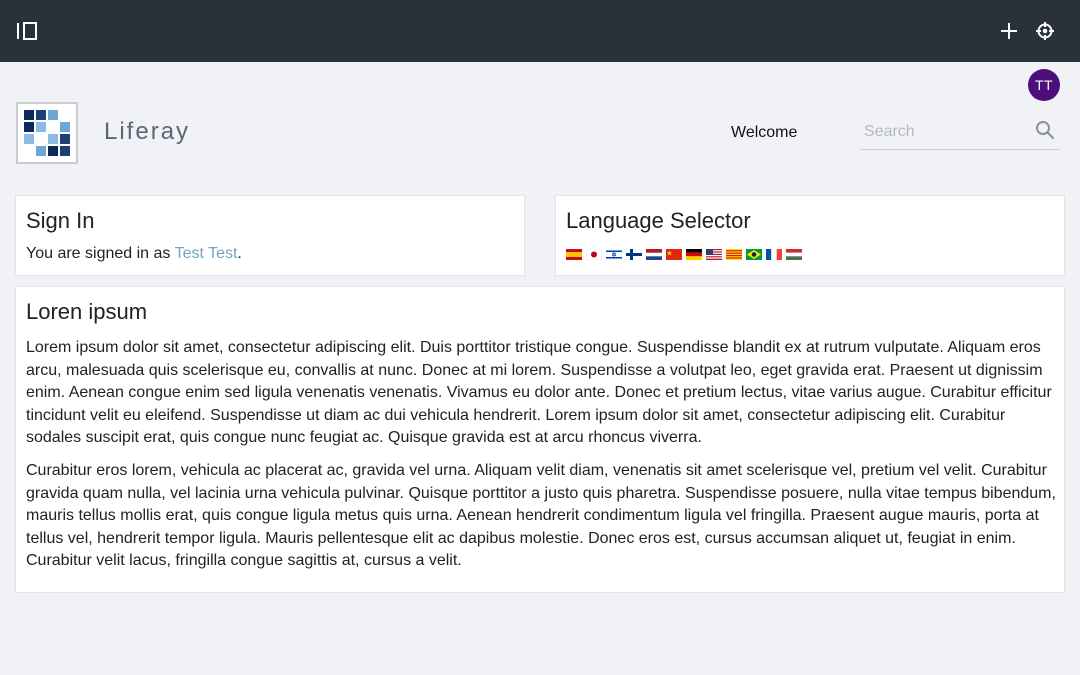 The image size is (1080, 675). I want to click on simulation-icon, so click(1045, 31).